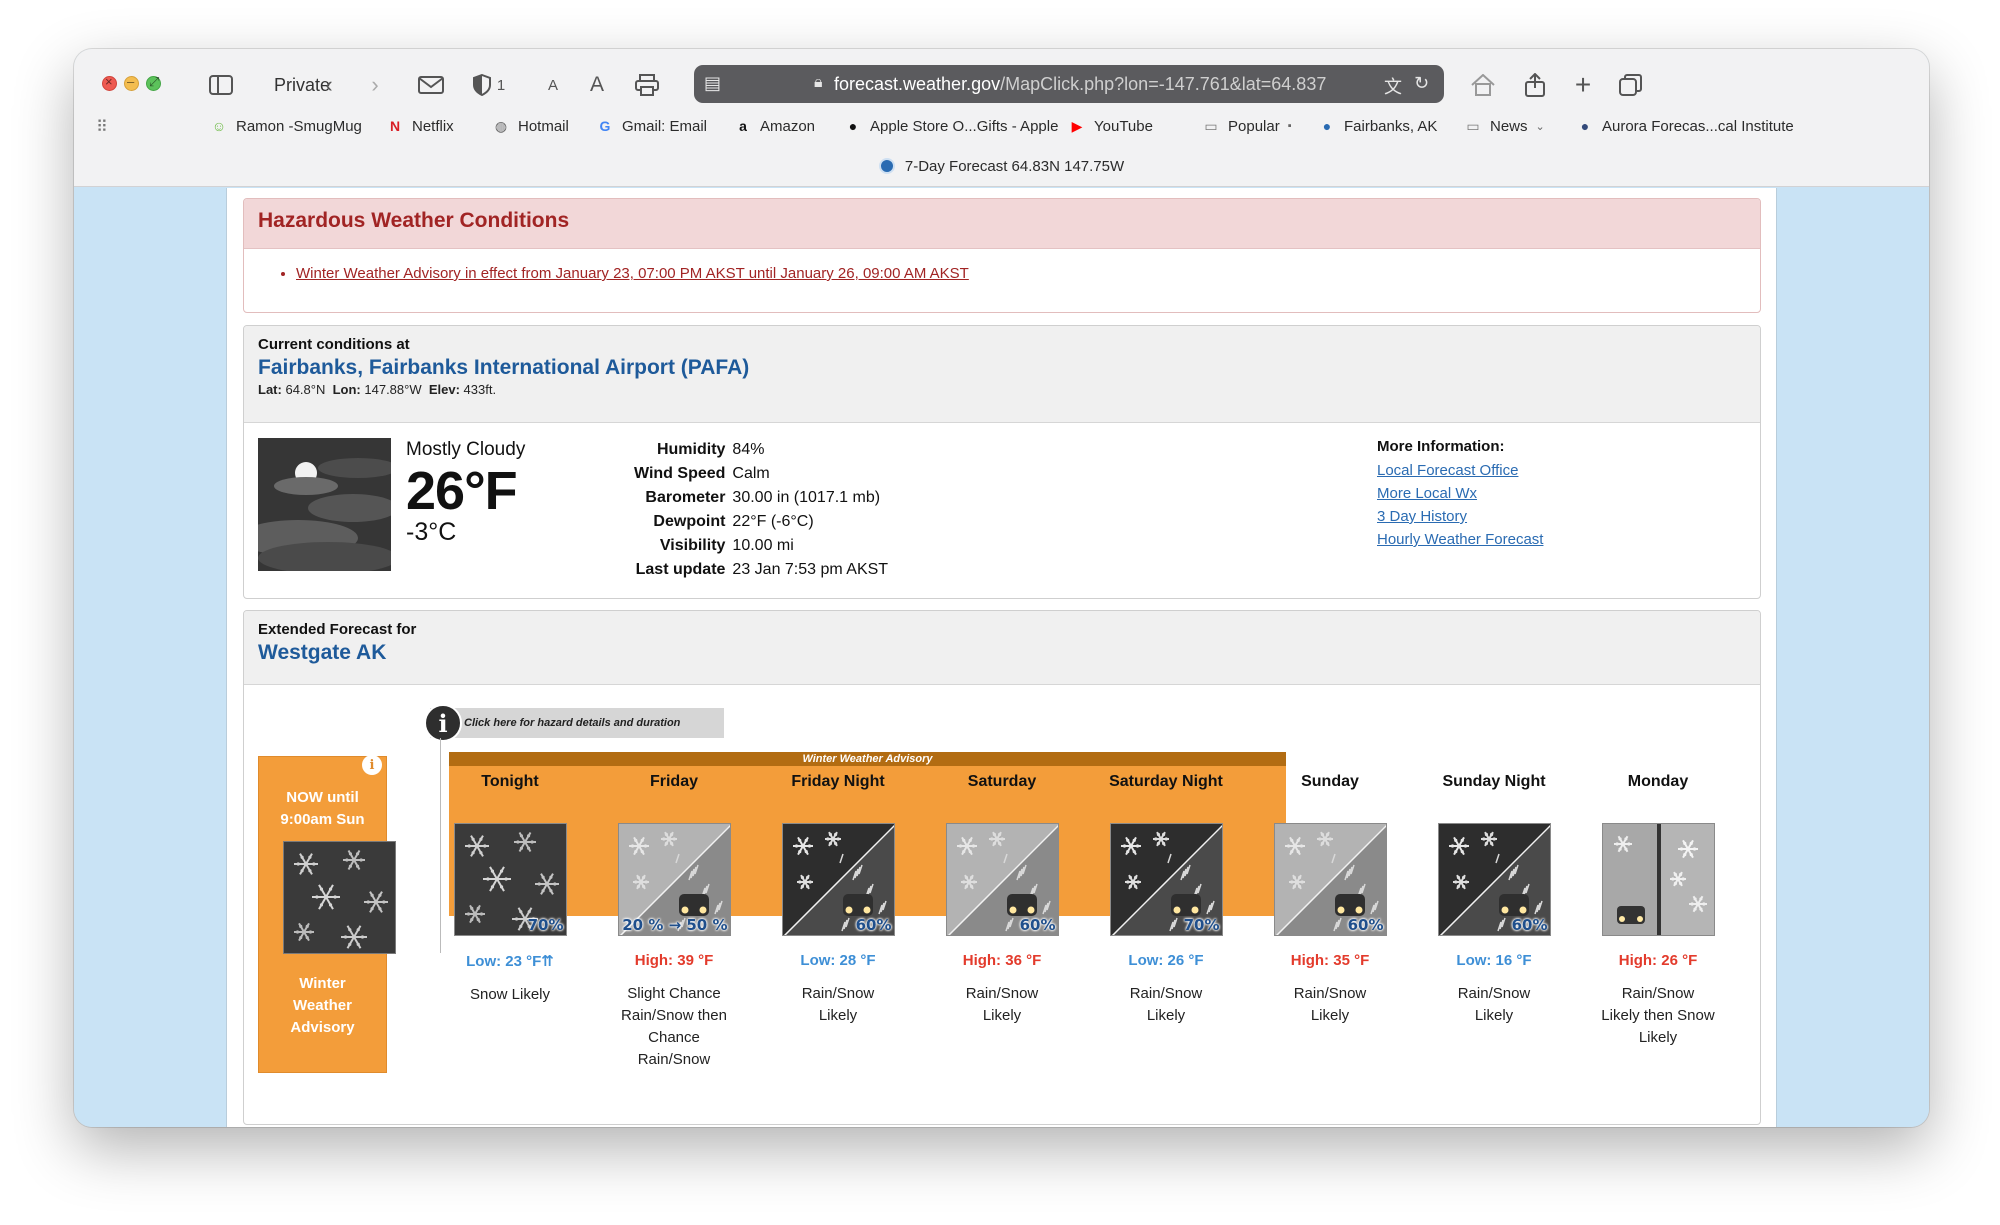 The image size is (2000, 1225). I want to click on elev-label: Elev:, so click(444, 389).